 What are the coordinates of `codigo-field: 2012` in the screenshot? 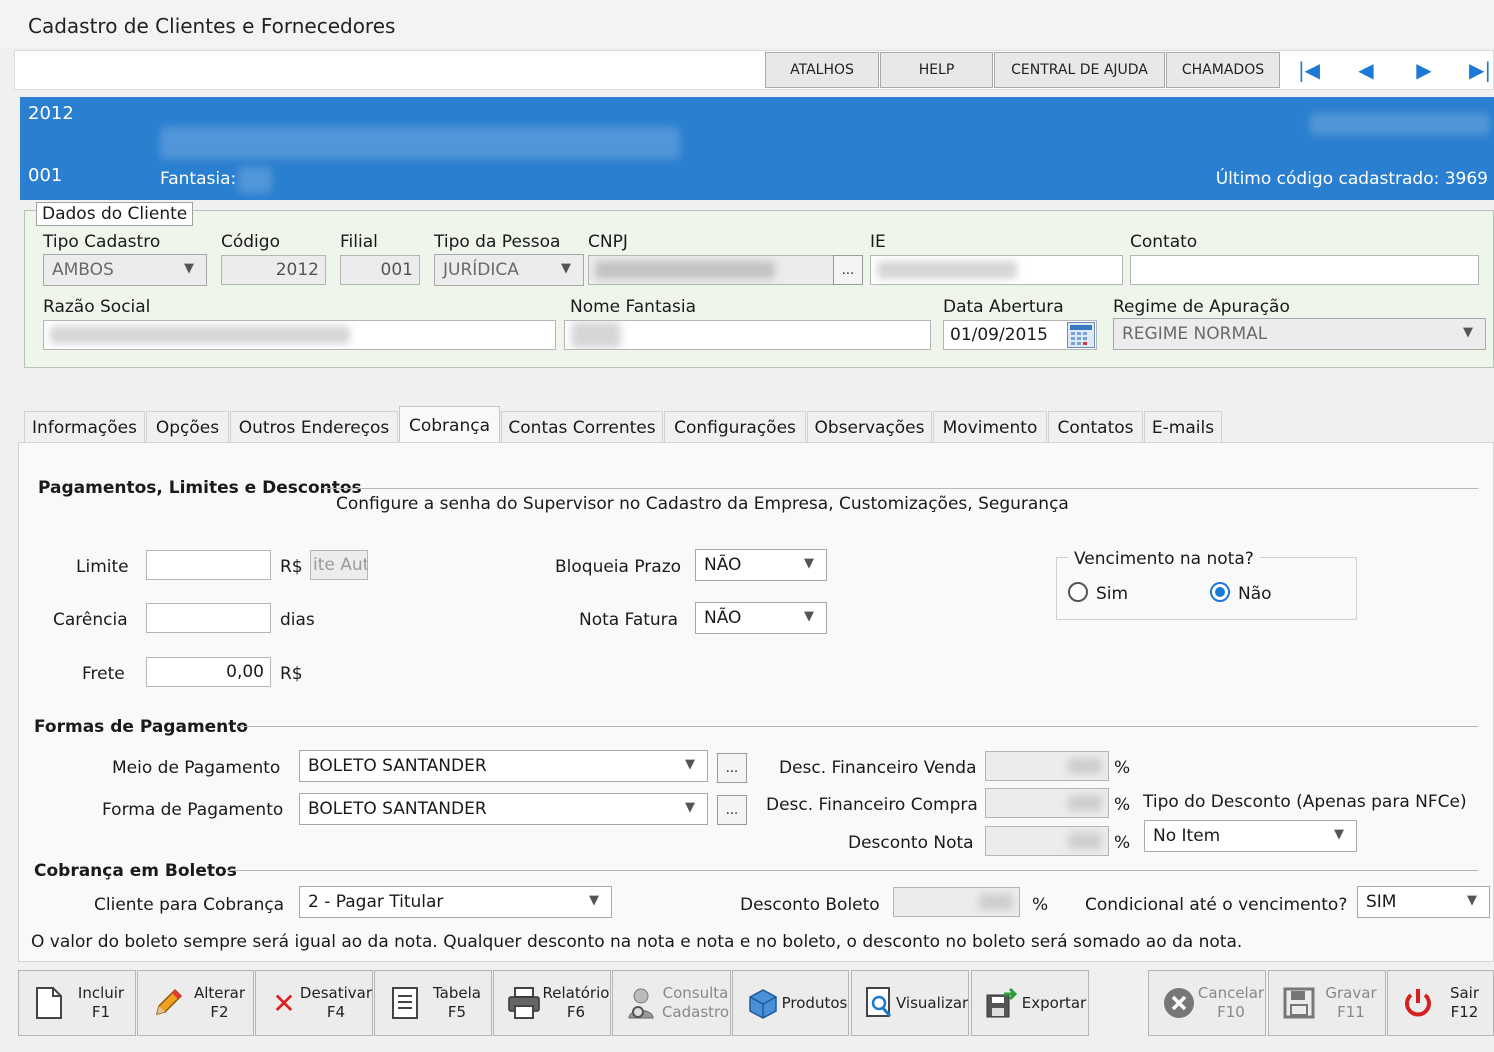 It's located at (273, 270).